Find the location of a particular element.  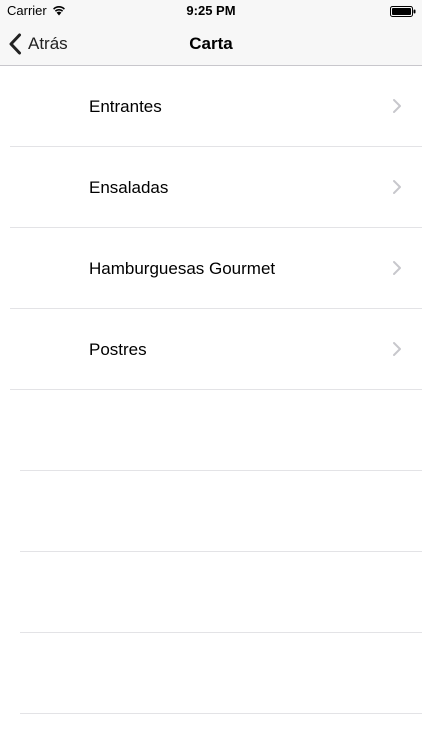

row-divider is located at coordinates (221, 713).